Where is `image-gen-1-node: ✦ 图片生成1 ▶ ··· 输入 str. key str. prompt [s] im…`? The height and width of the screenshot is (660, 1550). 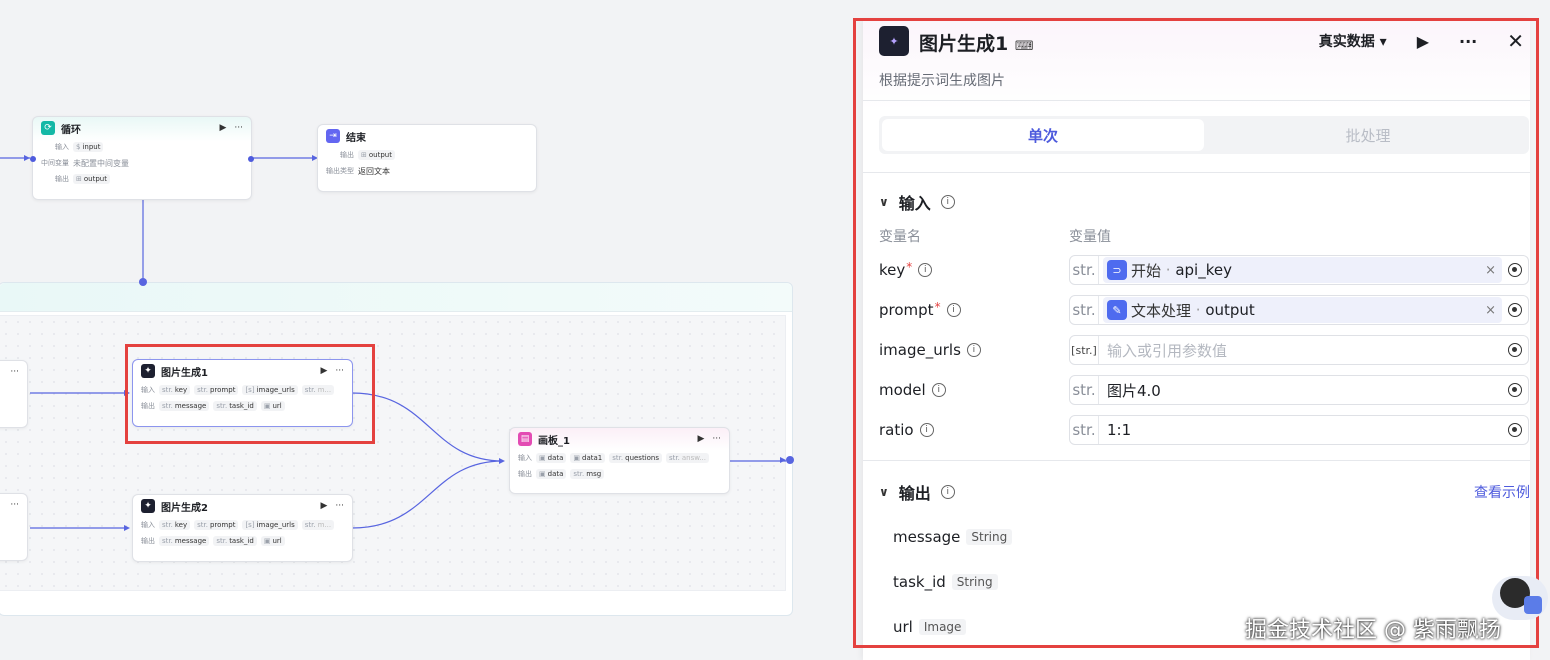
image-gen-1-node: ✦ 图片生成1 ▶ ··· 输入 str. key str. prompt [s] im… is located at coordinates (242, 393).